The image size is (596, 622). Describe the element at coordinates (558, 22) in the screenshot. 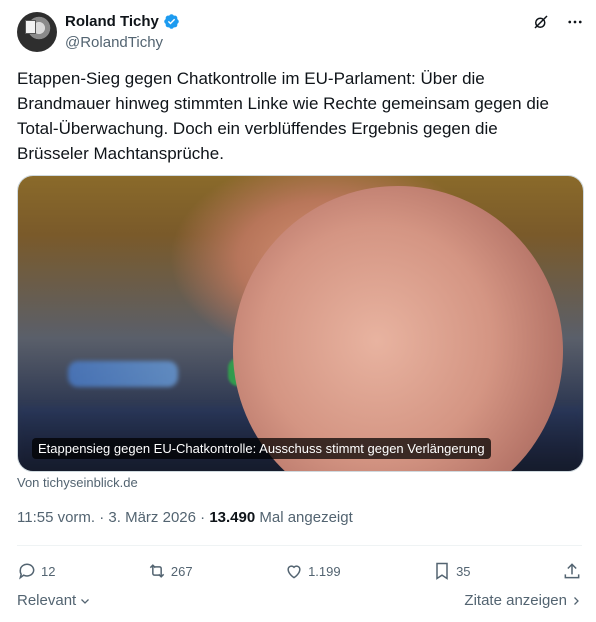

I see `header-actions` at that location.